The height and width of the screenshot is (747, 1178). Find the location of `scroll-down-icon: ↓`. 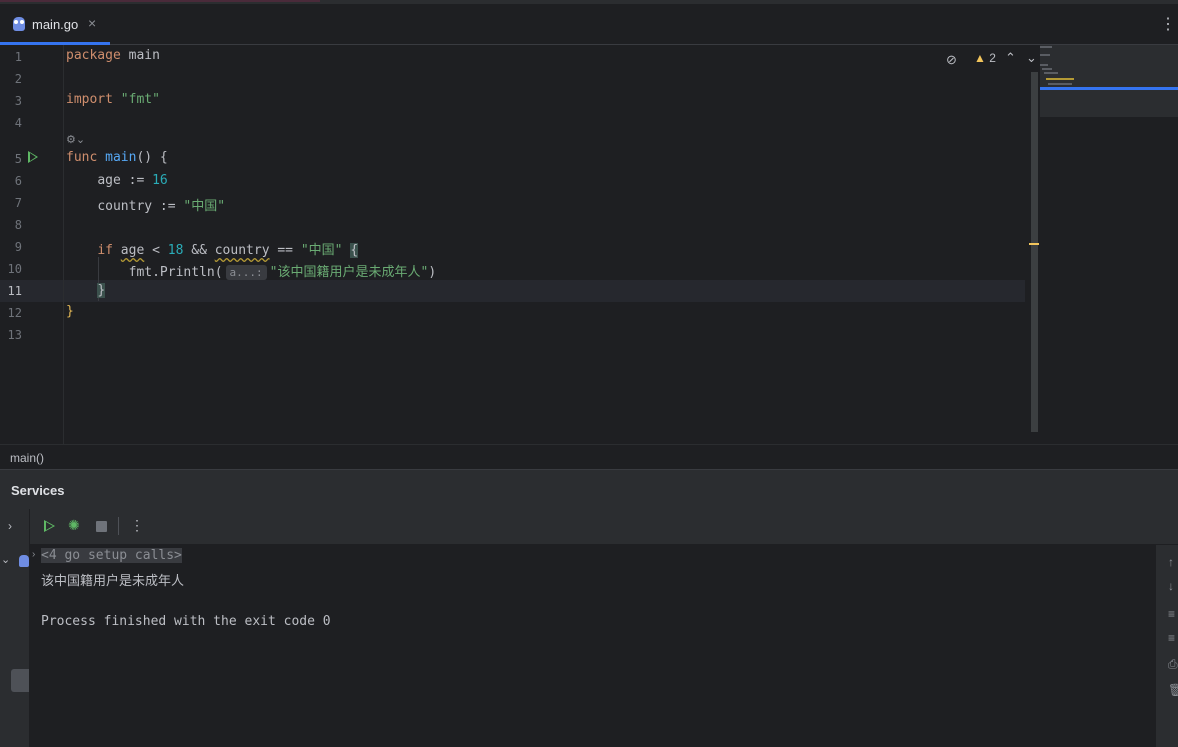

scroll-down-icon: ↓ is located at coordinates (1171, 586).